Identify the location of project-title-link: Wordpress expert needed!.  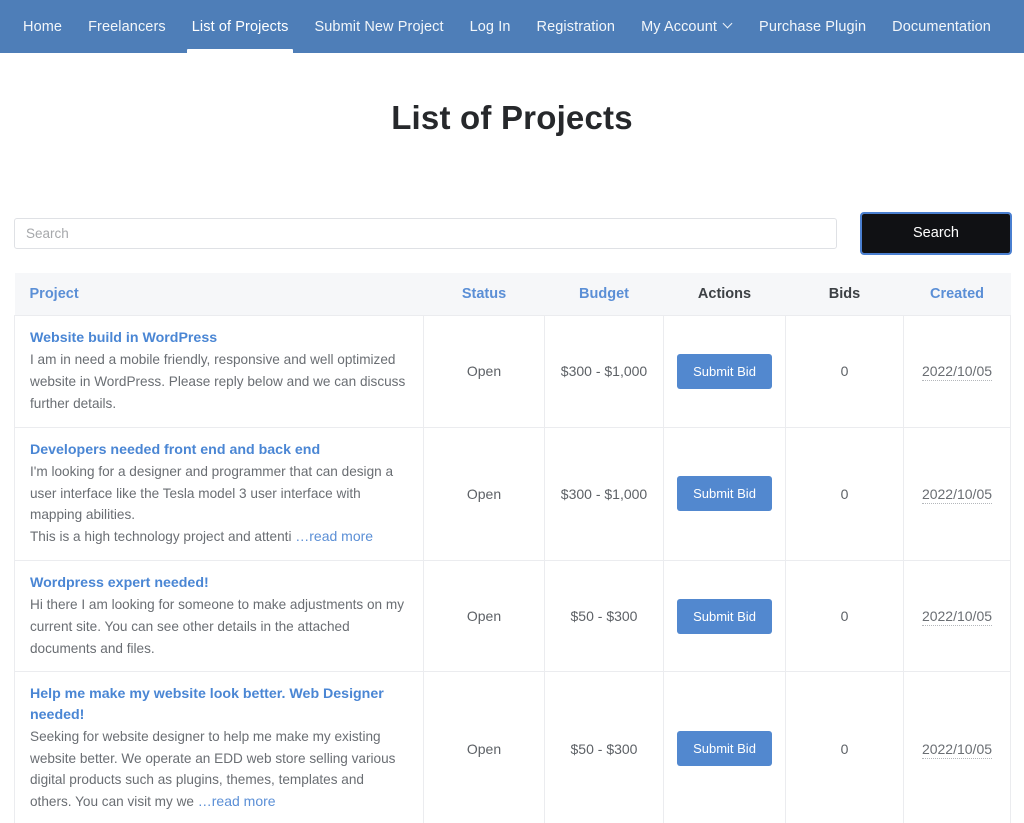
(219, 583).